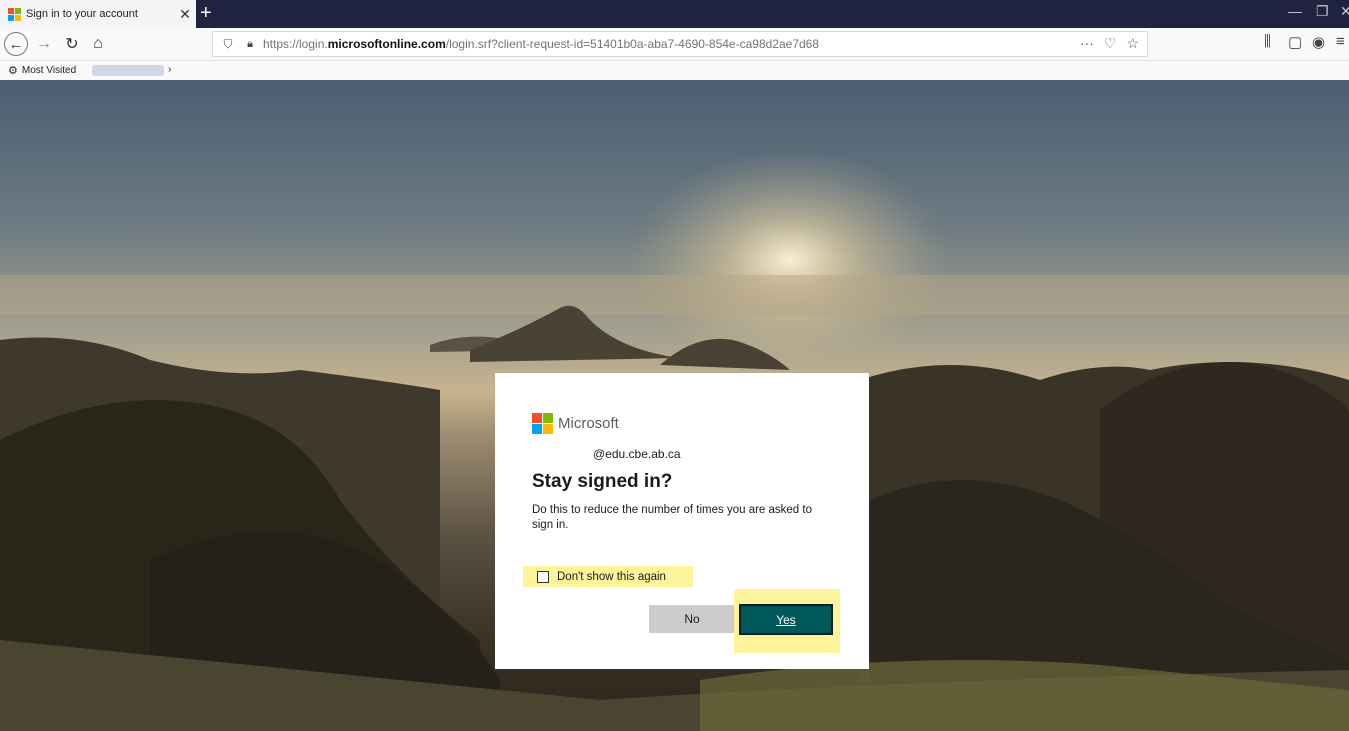  What do you see at coordinates (1295, 11) in the screenshot?
I see `minimize-button: —` at bounding box center [1295, 11].